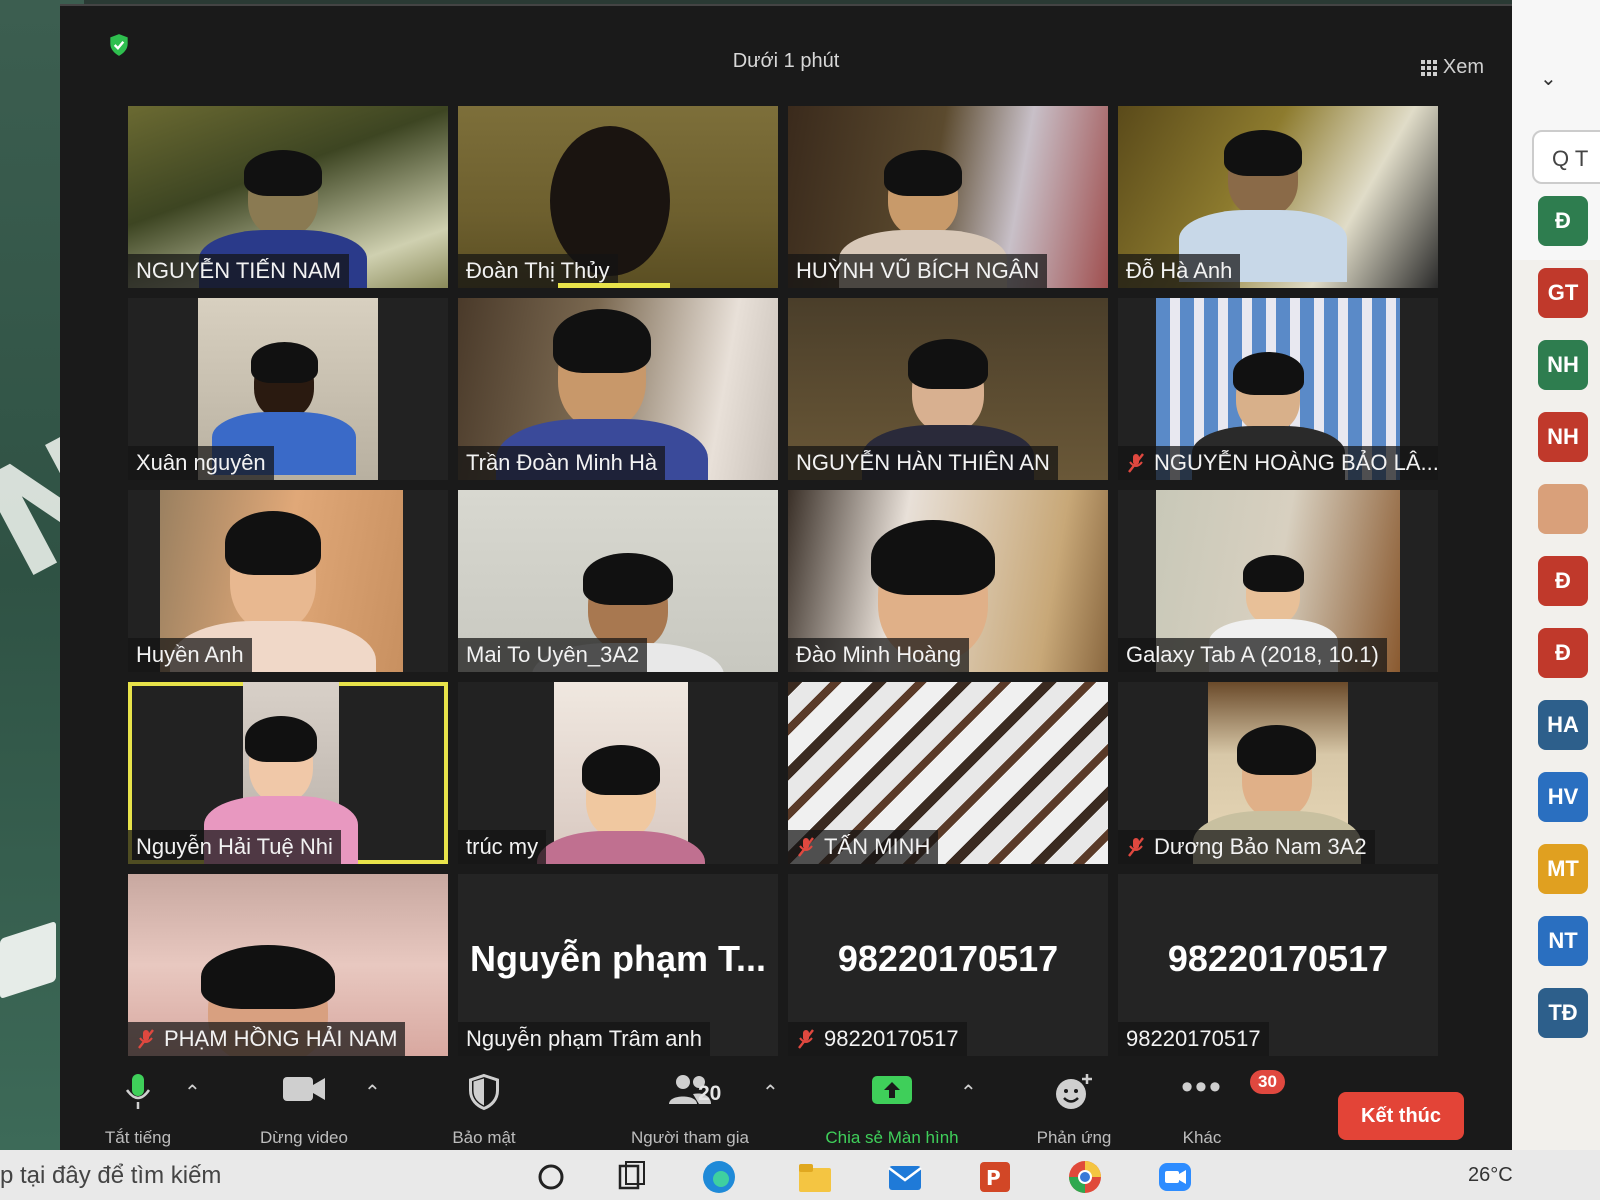 The width and height of the screenshot is (1600, 1200). I want to click on audio-options-chevron-icon: ⌃, so click(192, 1092).